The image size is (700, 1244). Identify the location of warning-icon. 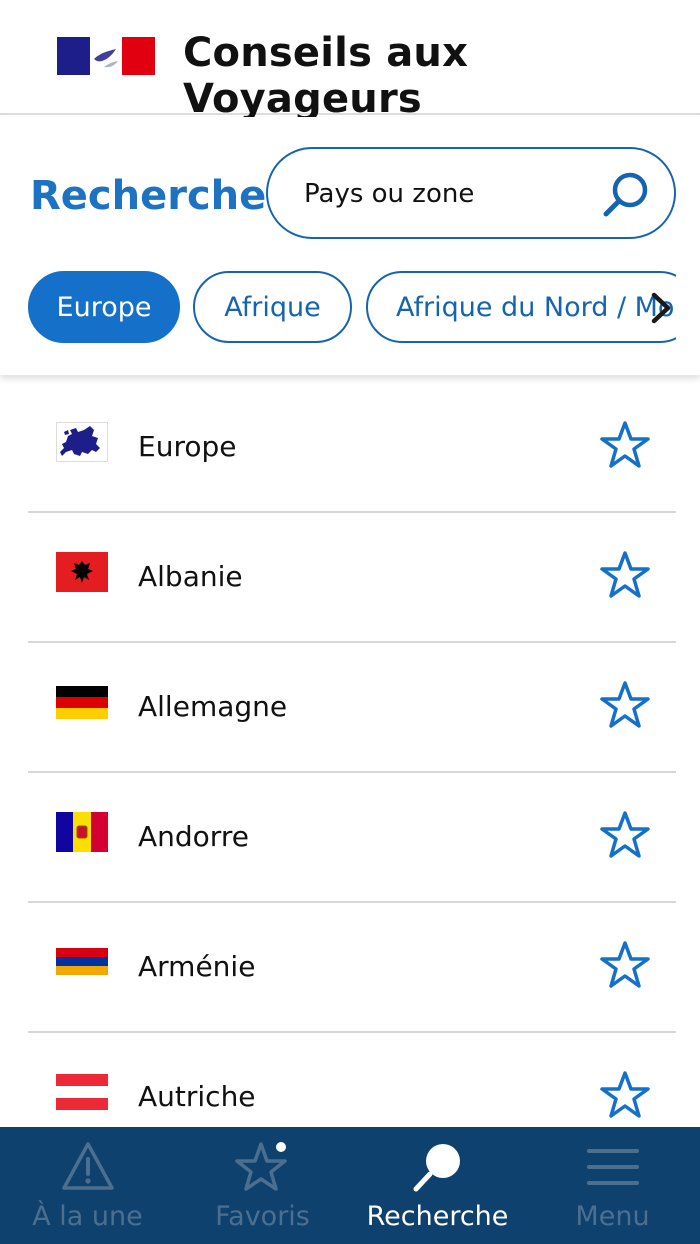
(87, 1166).